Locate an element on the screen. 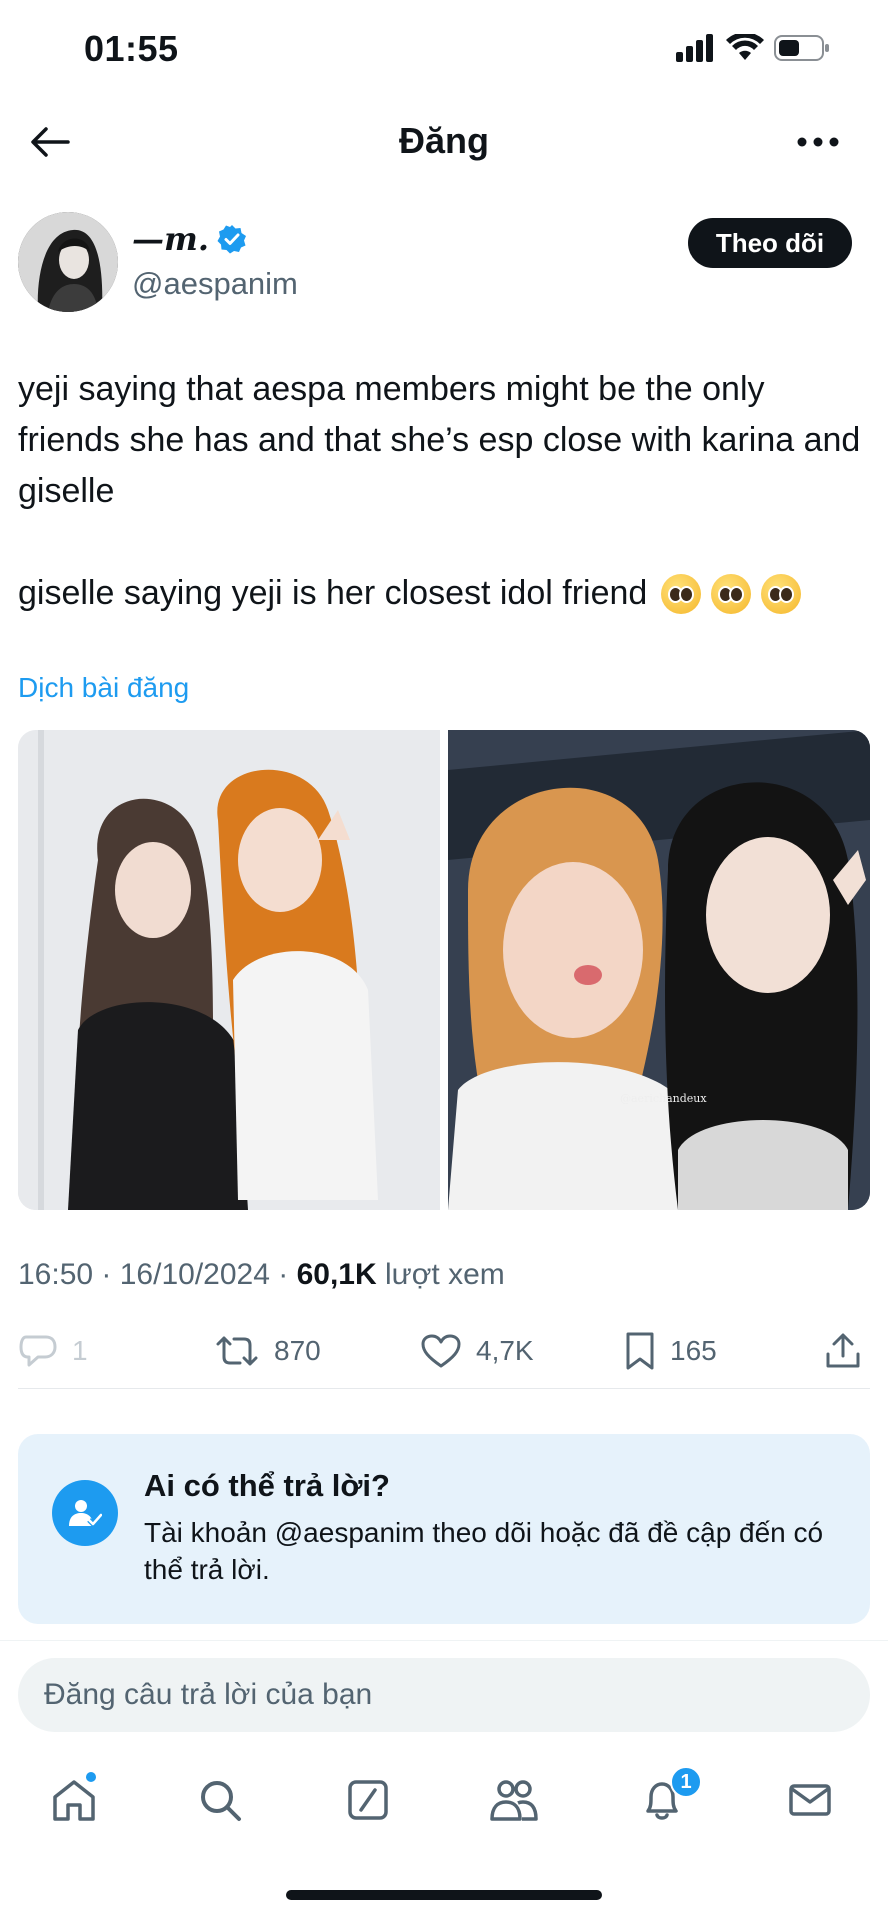 This screenshot has width=888, height=1920. page-title: Đăng is located at coordinates (444, 140).